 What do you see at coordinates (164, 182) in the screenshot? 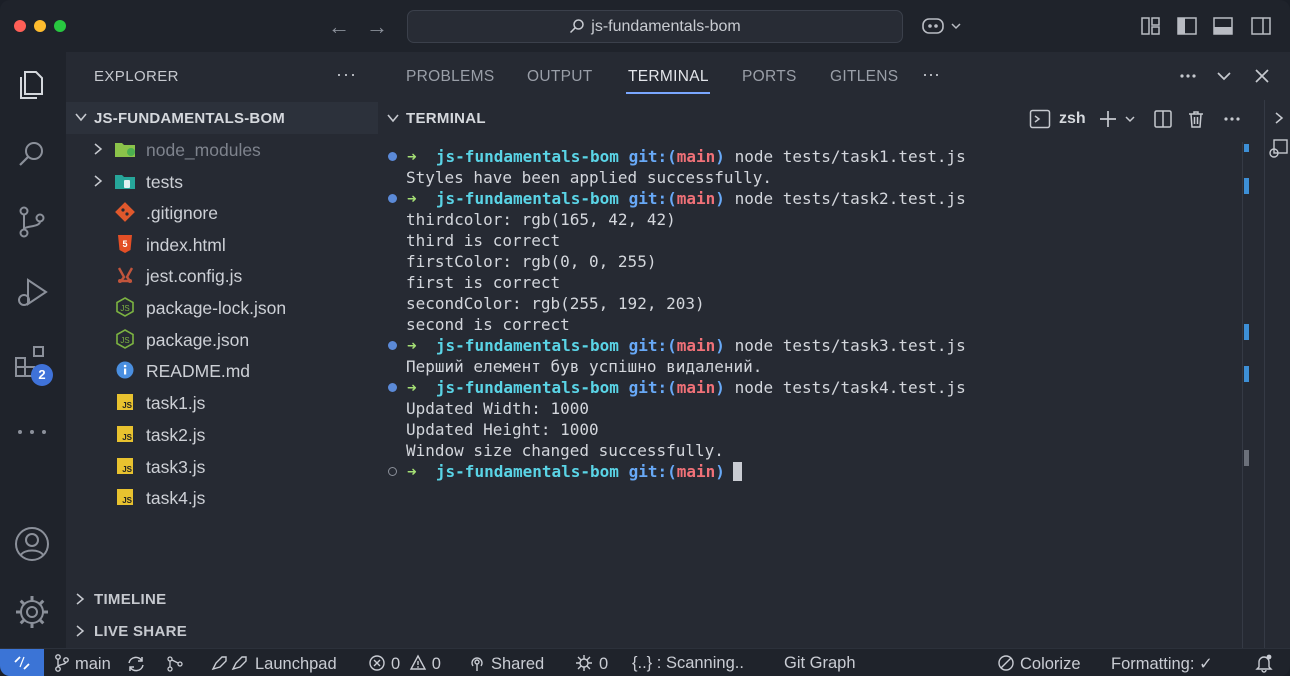
I see `tree-item-label: tests` at bounding box center [164, 182].